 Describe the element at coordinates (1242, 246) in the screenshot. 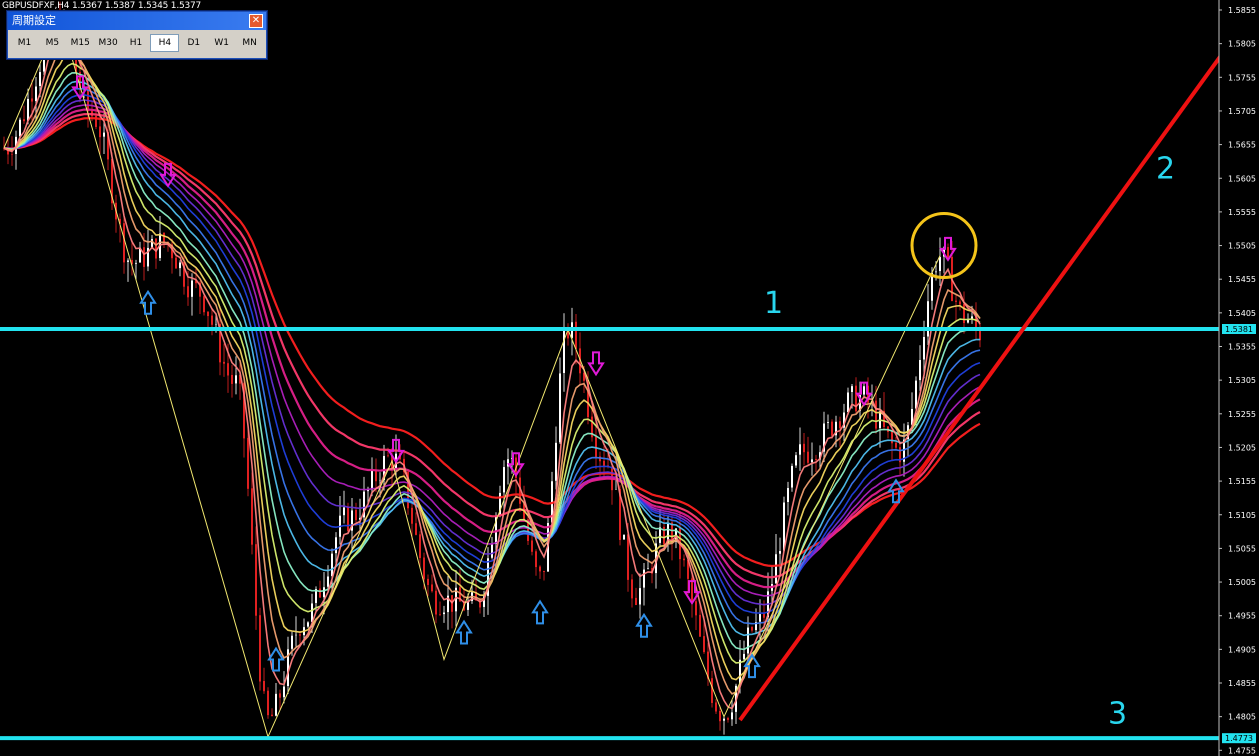

I see `axis-tick-label: 1.5505` at that location.